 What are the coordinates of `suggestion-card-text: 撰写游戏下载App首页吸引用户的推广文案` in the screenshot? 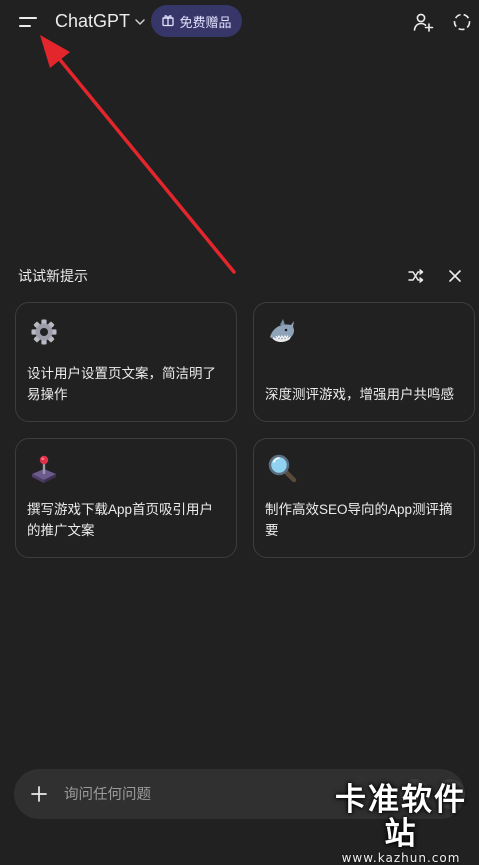 It's located at (120, 520).